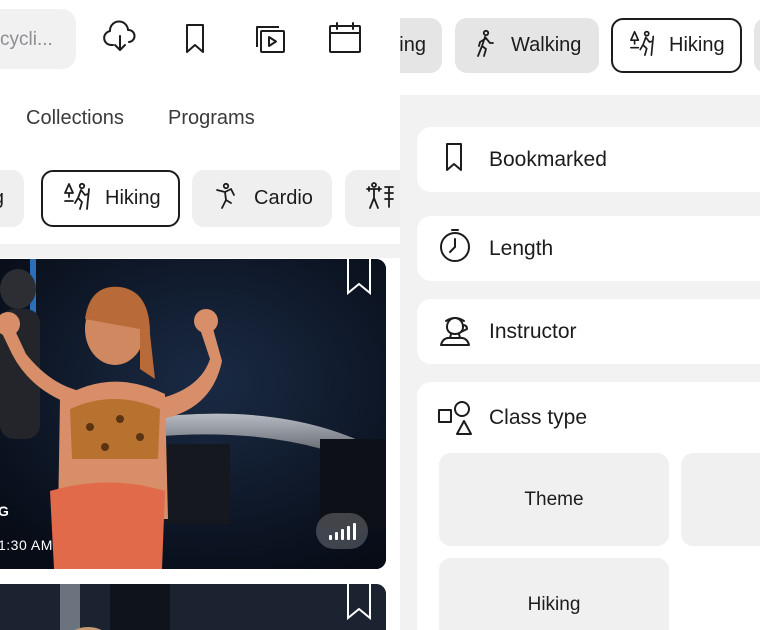  Describe the element at coordinates (588, 248) in the screenshot. I see `filter-length: Length` at that location.